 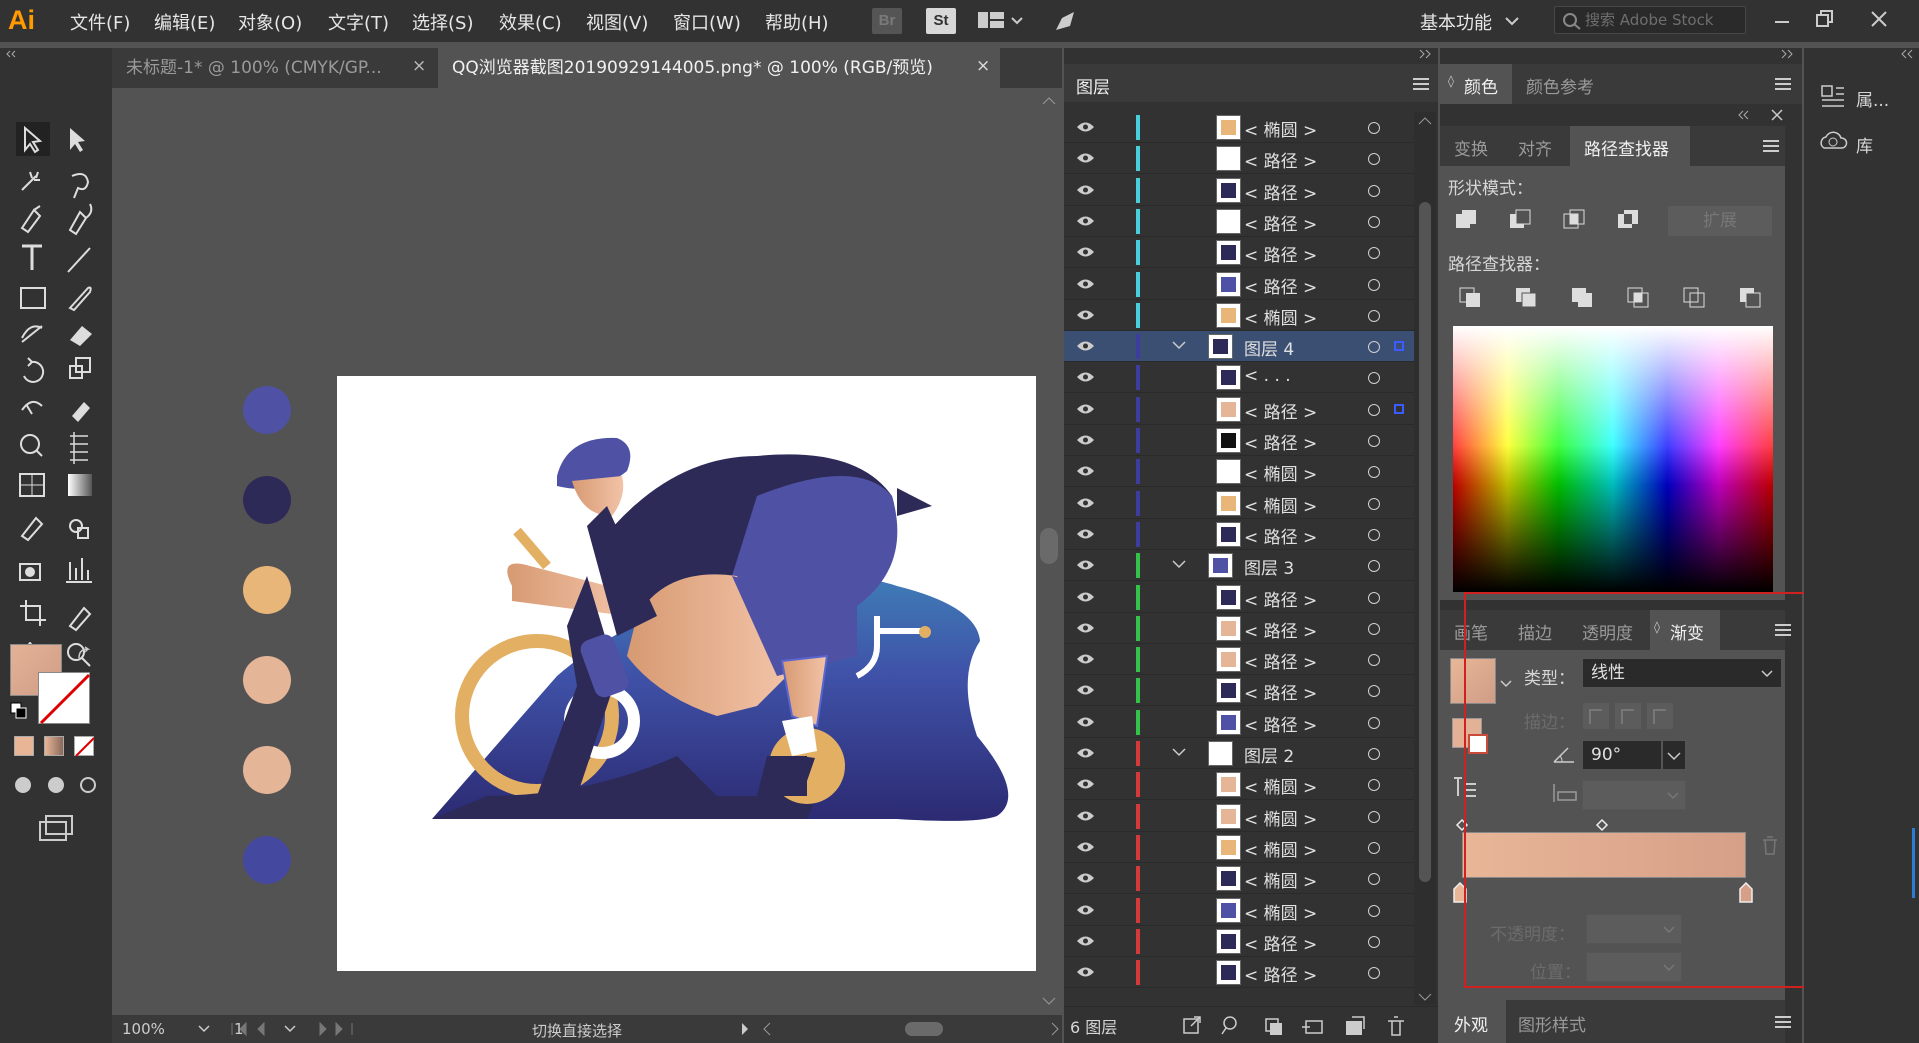 What do you see at coordinates (1456, 22) in the screenshot?
I see `workspace-switcher: 基本功能` at bounding box center [1456, 22].